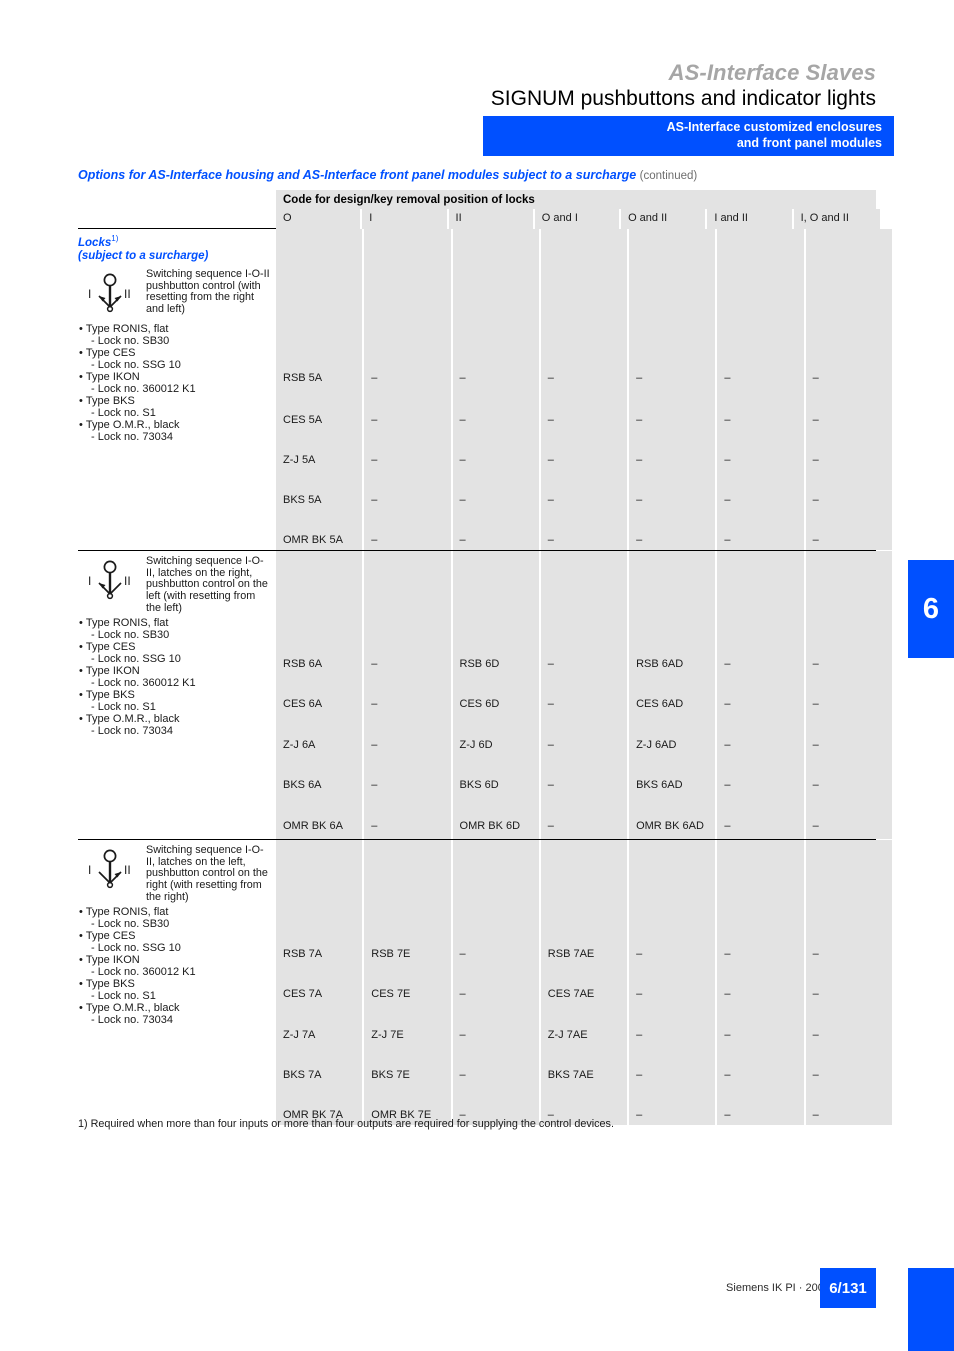 This screenshot has width=954, height=1351. I want to click on table-cell: BKS 7A, so click(302, 1074).